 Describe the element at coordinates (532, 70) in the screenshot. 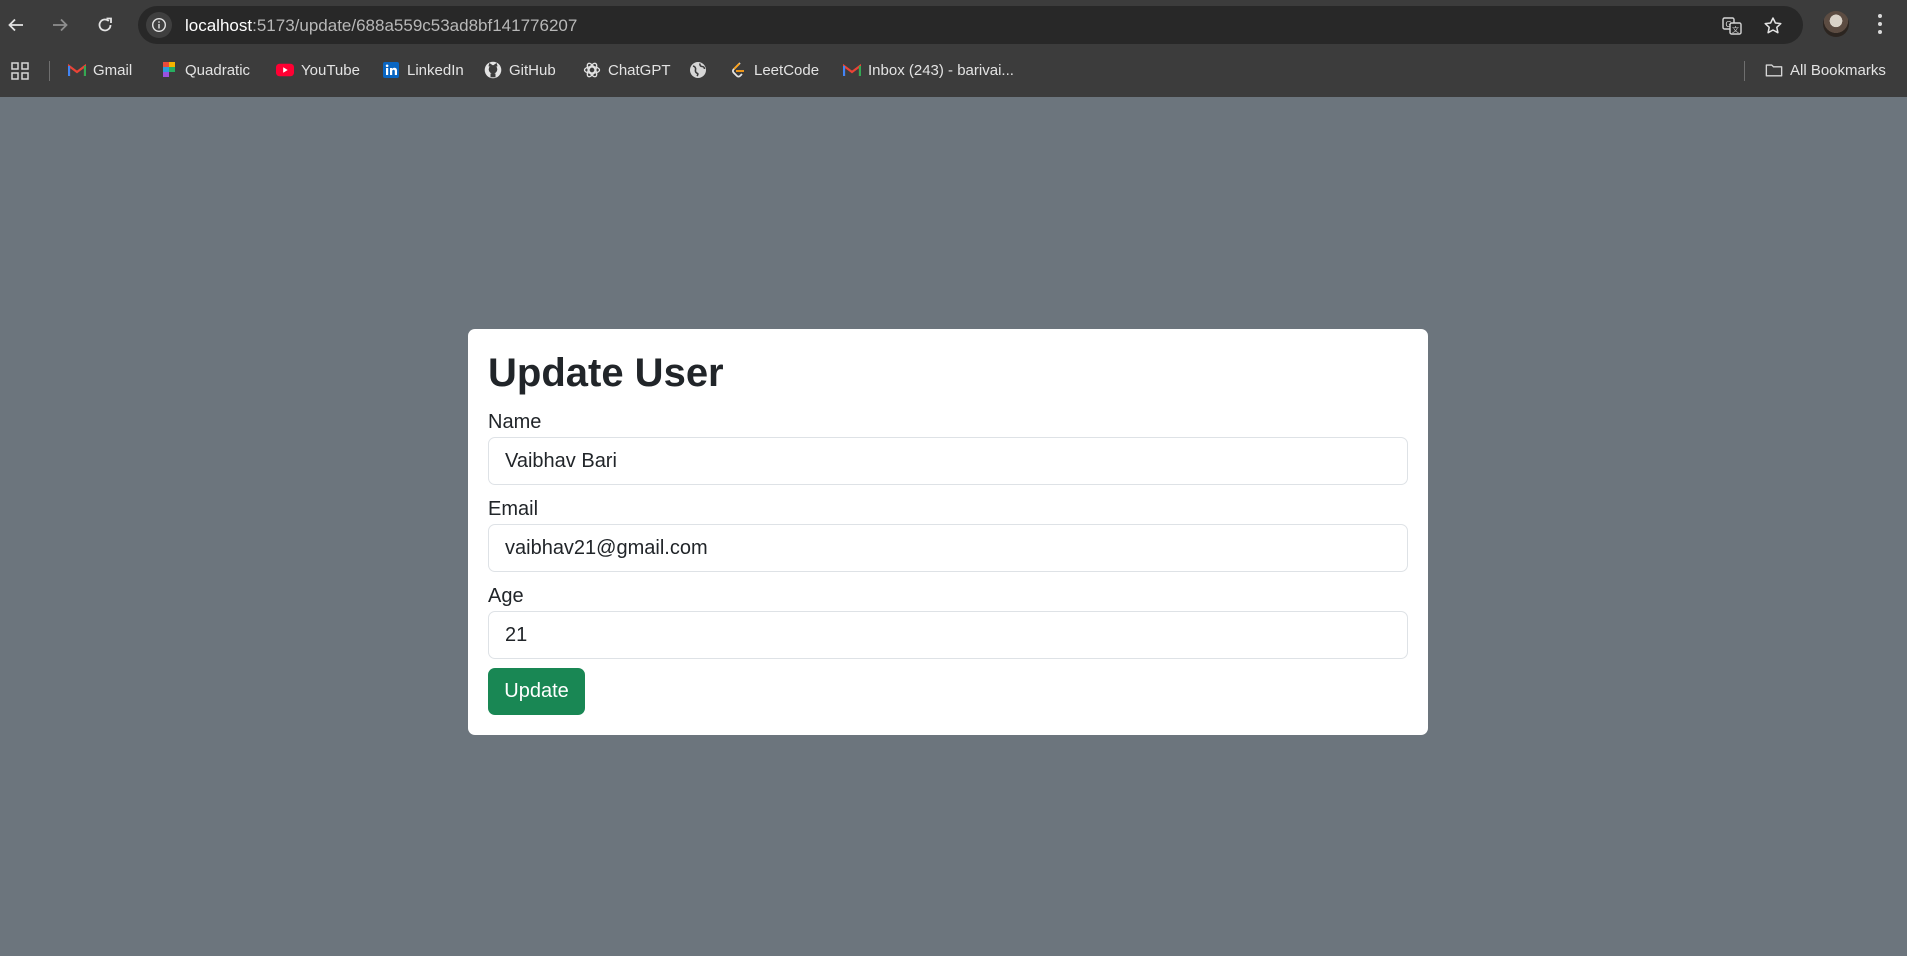

I see `bookmark-label: GitHub` at that location.